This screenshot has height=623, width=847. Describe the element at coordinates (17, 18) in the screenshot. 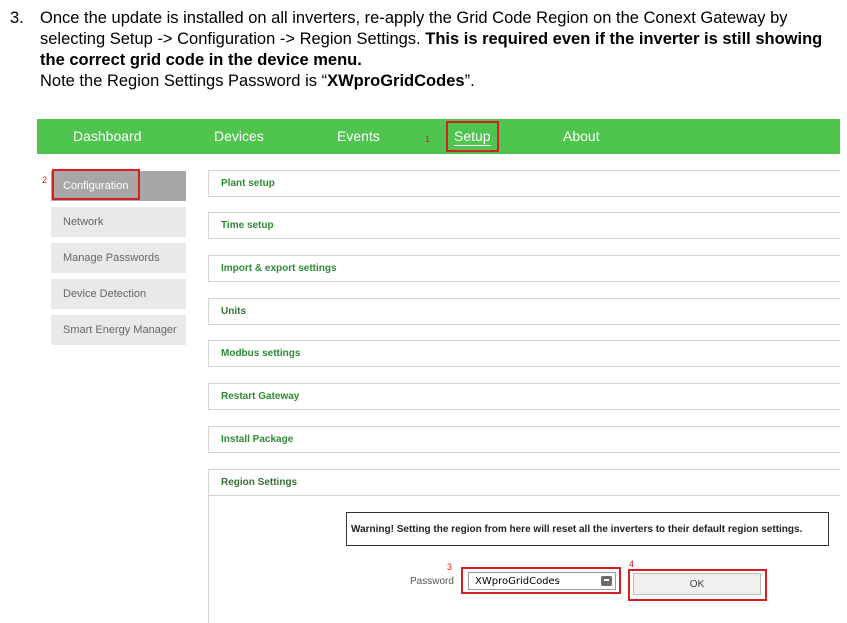

I see `step-number: 3.` at that location.